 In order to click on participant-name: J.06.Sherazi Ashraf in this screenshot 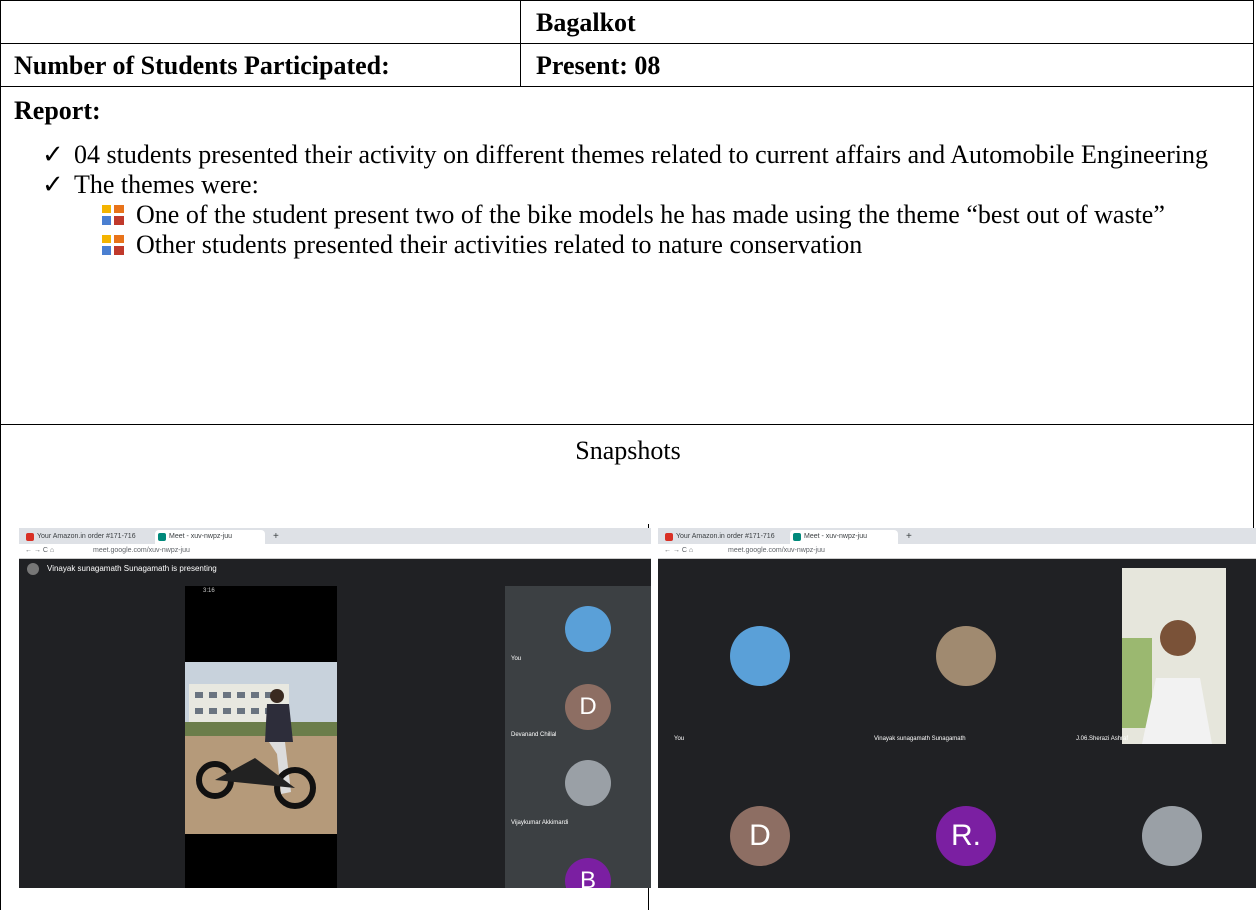, I will do `click(1102, 739)`.